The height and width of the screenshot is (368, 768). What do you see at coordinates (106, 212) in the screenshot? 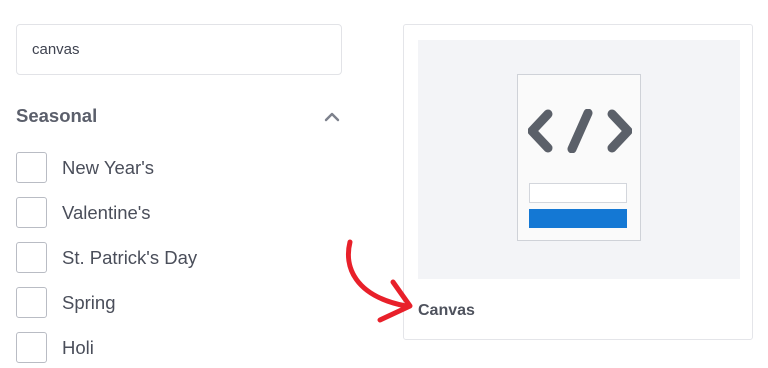
I see `filter-label: Valentine's` at bounding box center [106, 212].